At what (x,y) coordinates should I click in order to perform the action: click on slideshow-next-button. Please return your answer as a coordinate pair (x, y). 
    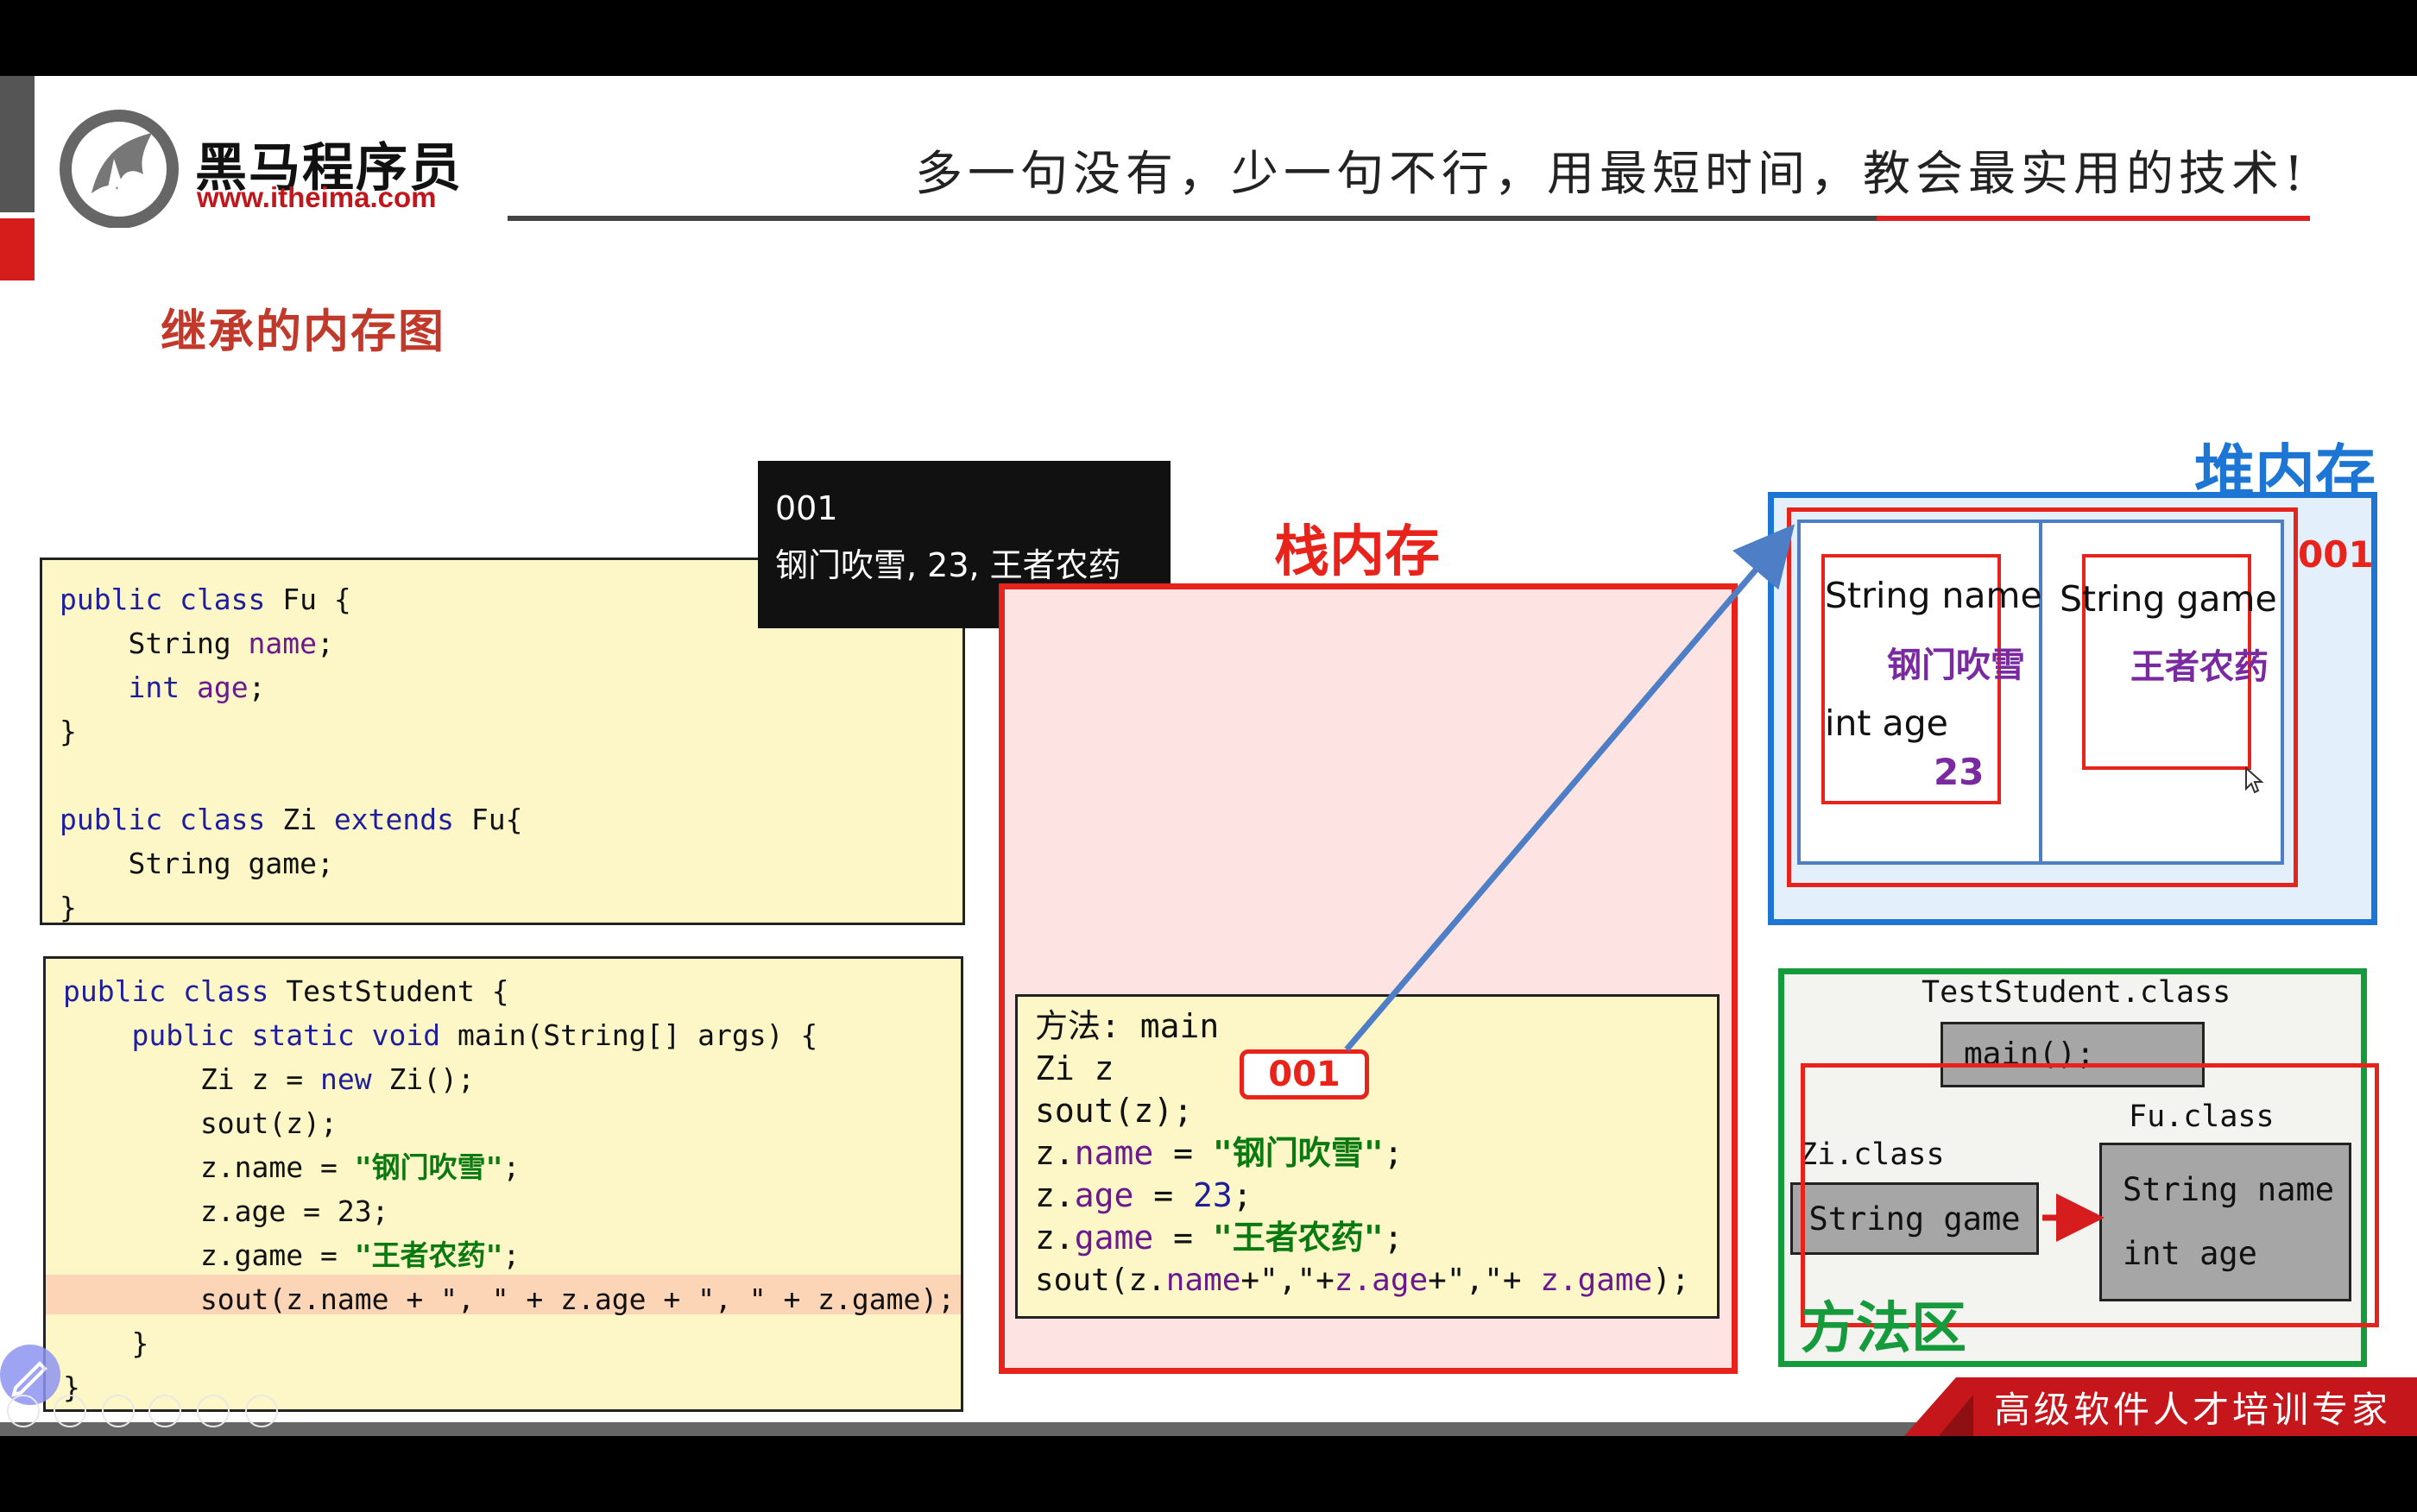
    Looking at the image, I should click on (70, 1411).